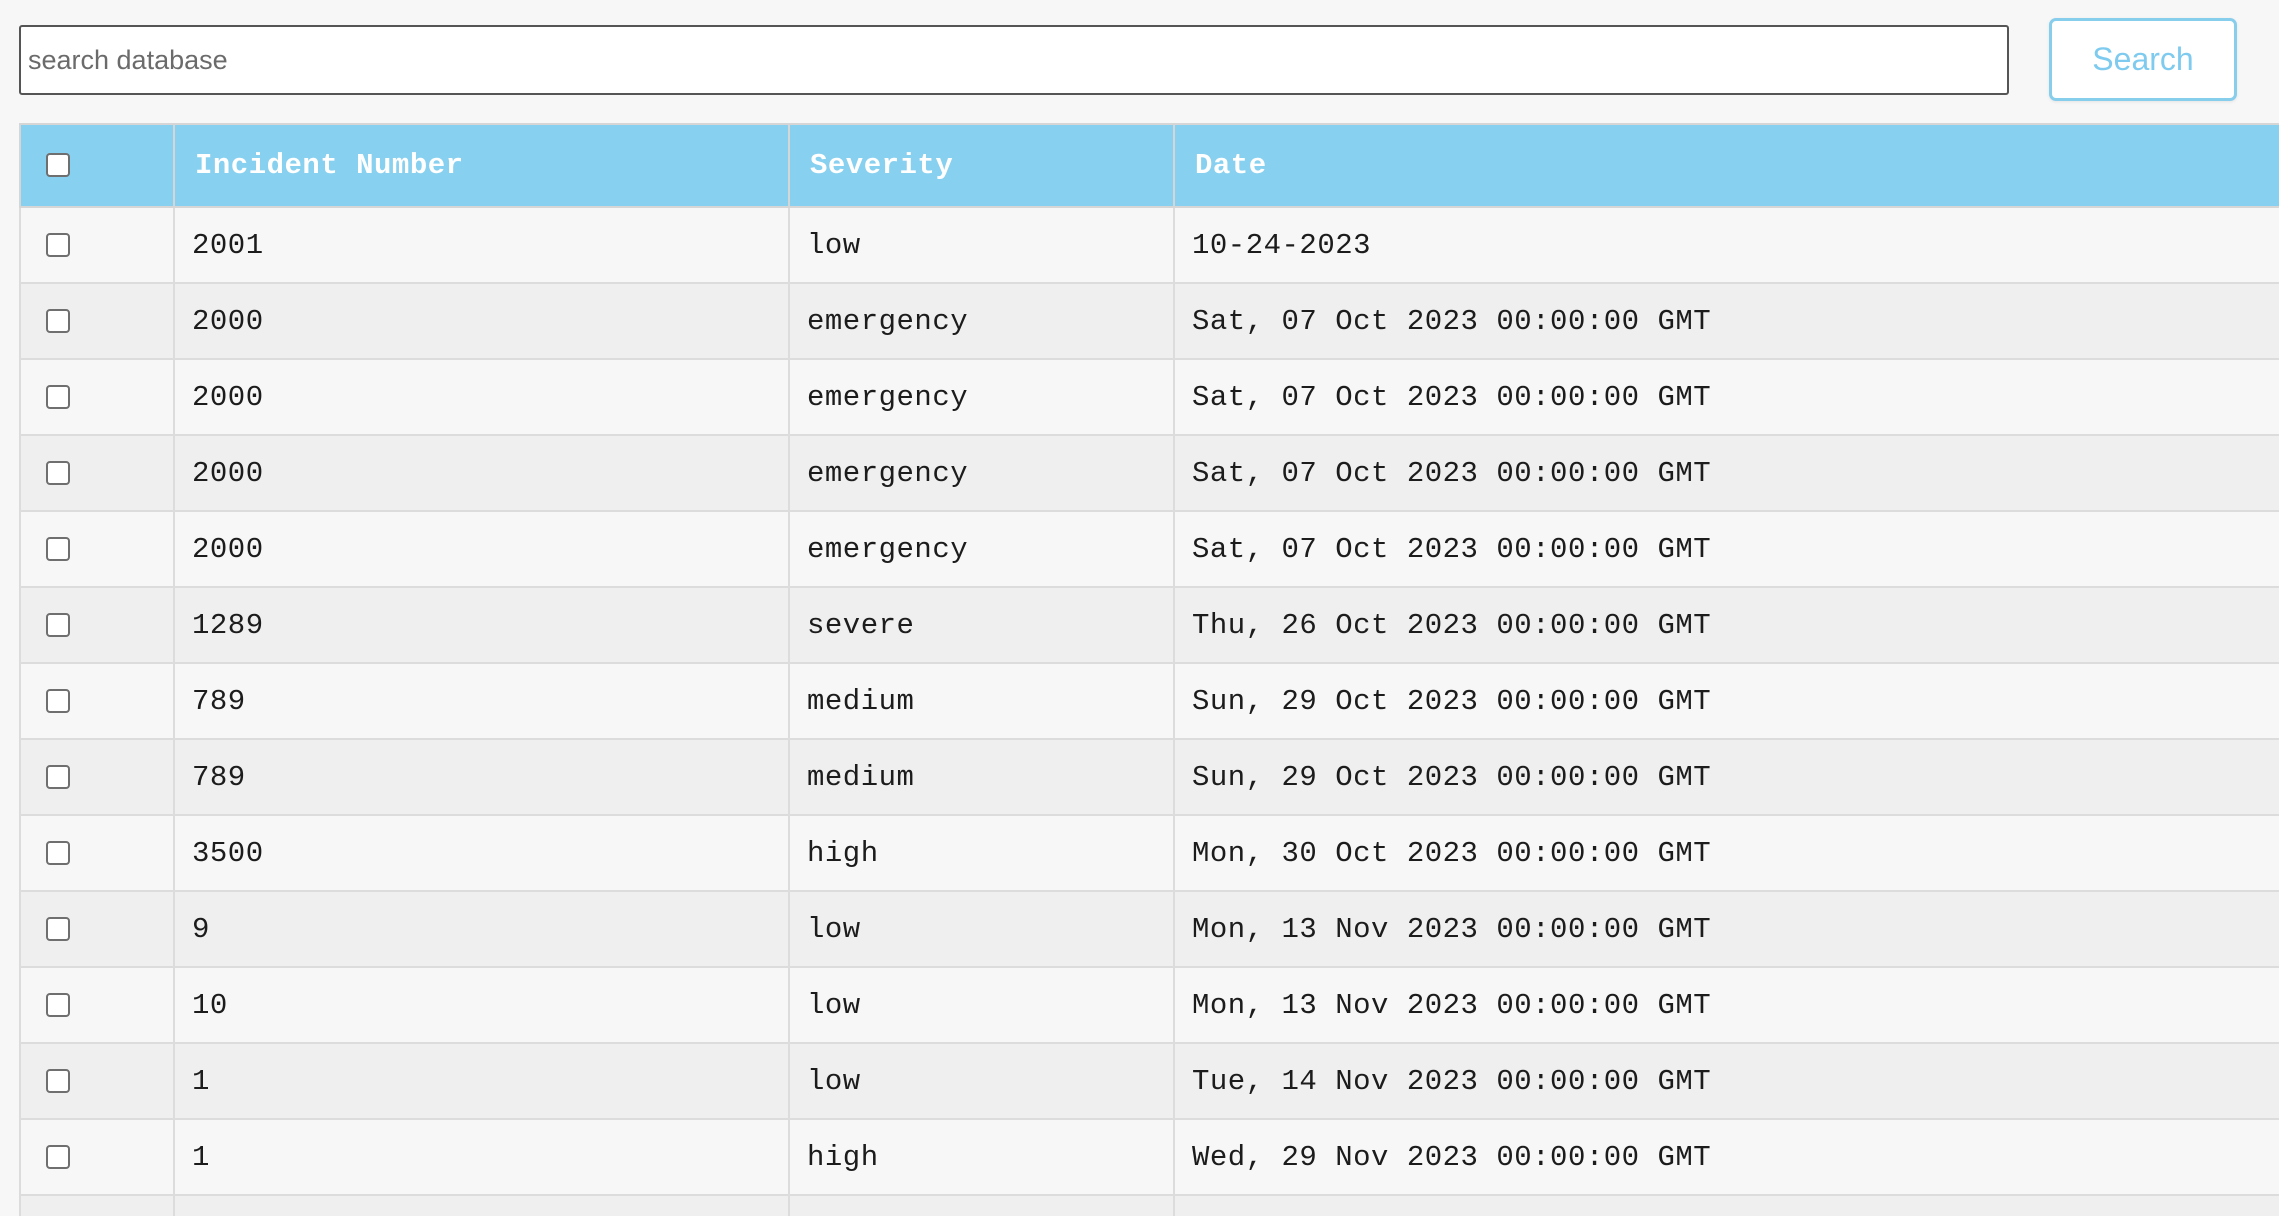 The width and height of the screenshot is (2279, 1216). I want to click on table-header: Incident Number Severity Date, so click(1149, 165).